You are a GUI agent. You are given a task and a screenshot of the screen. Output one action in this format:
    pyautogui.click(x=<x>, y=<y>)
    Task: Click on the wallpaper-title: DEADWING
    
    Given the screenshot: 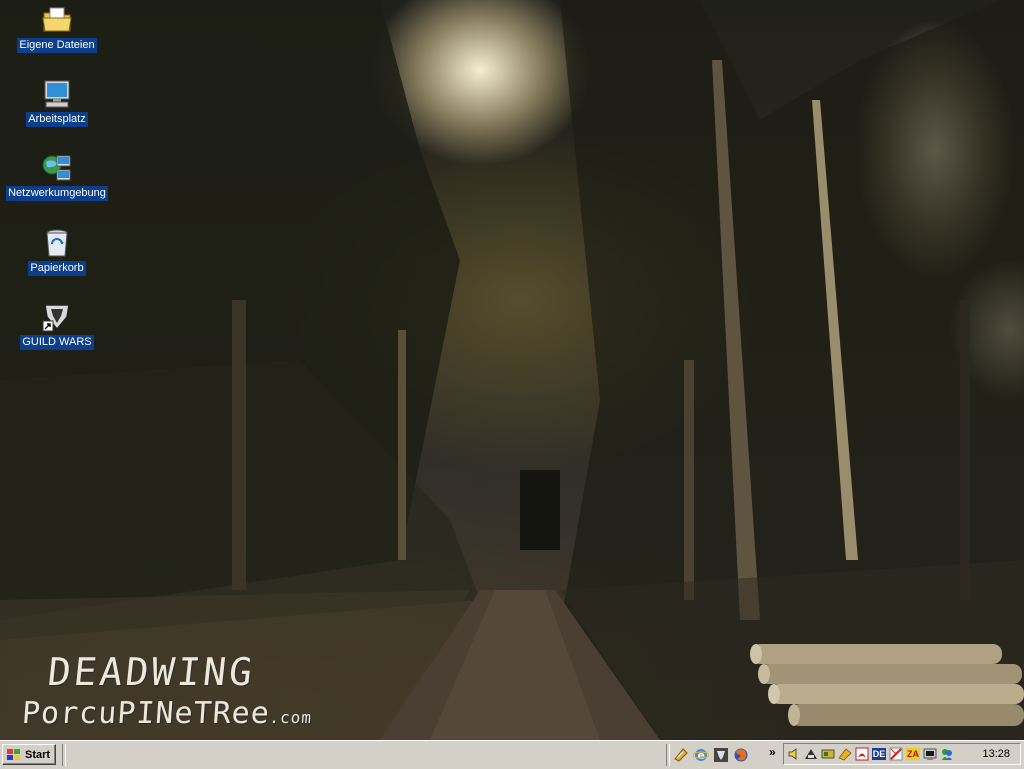 What is the action you would take?
    pyautogui.click(x=151, y=672)
    